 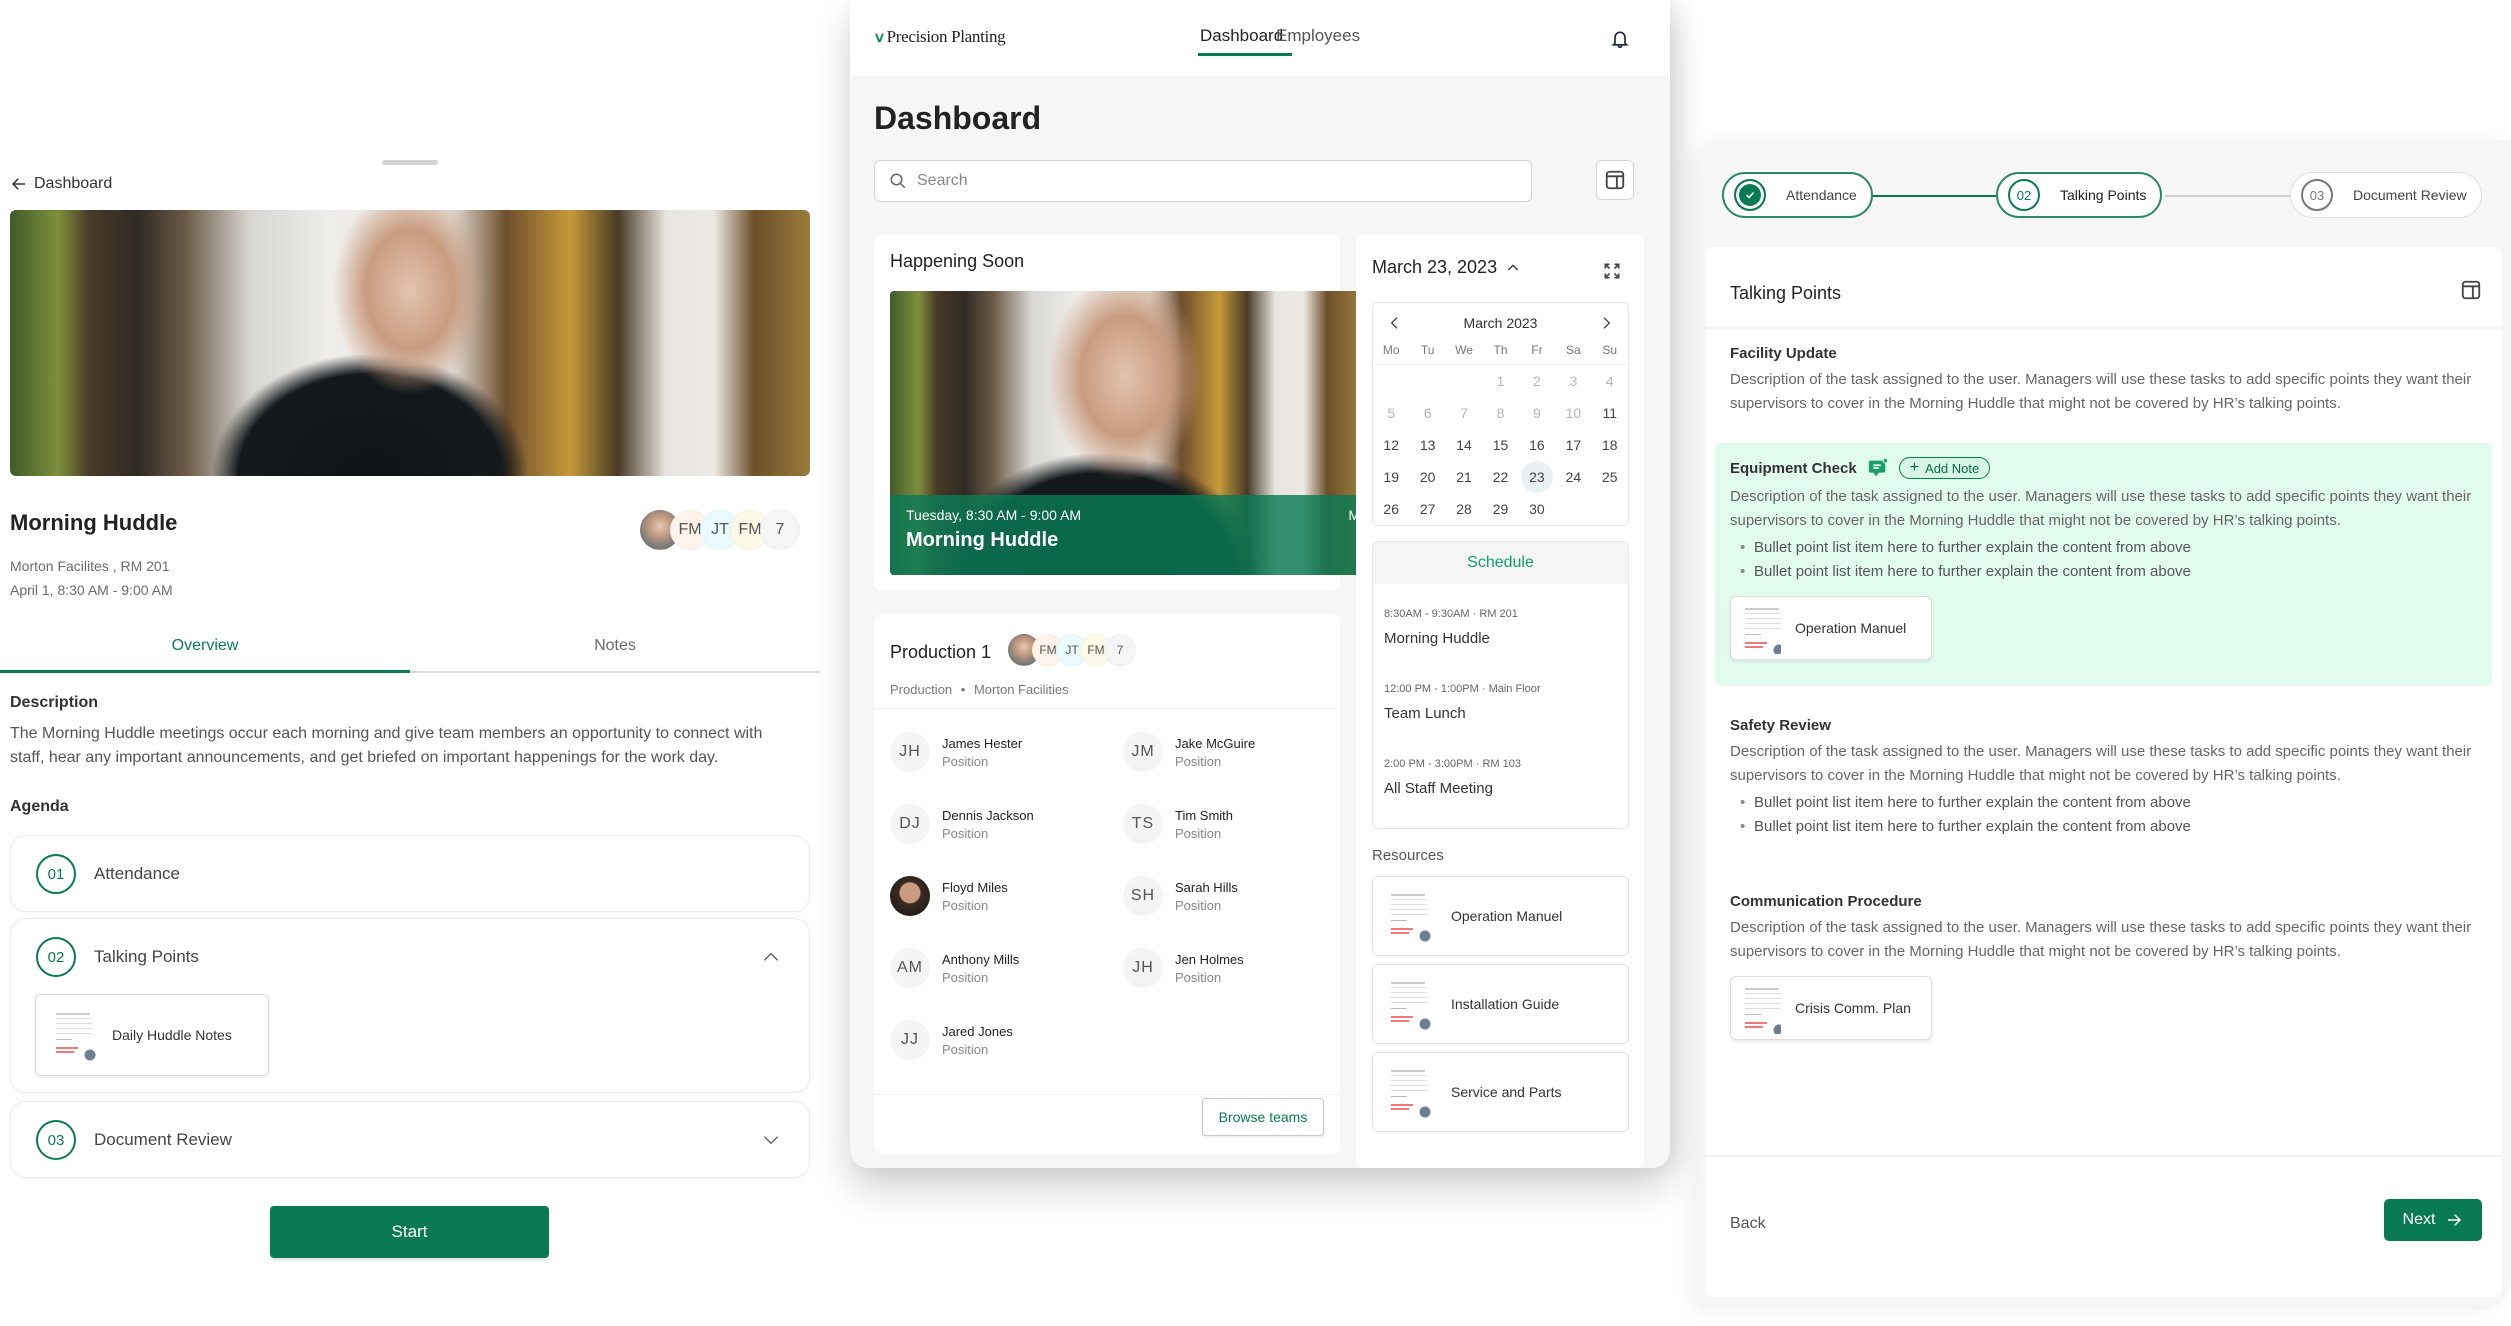 I want to click on team-member: AM Anthony Mills Position, so click(x=954, y=968).